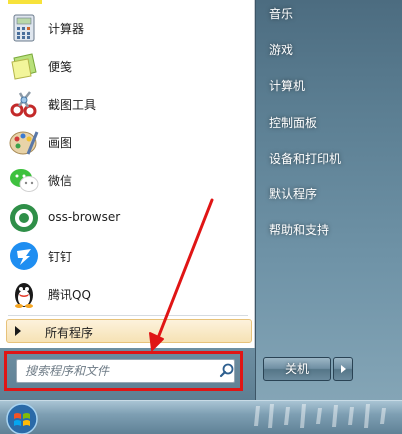 Image resolution: width=402 pixels, height=434 pixels. I want to click on search-highlight-box, so click(123, 371).